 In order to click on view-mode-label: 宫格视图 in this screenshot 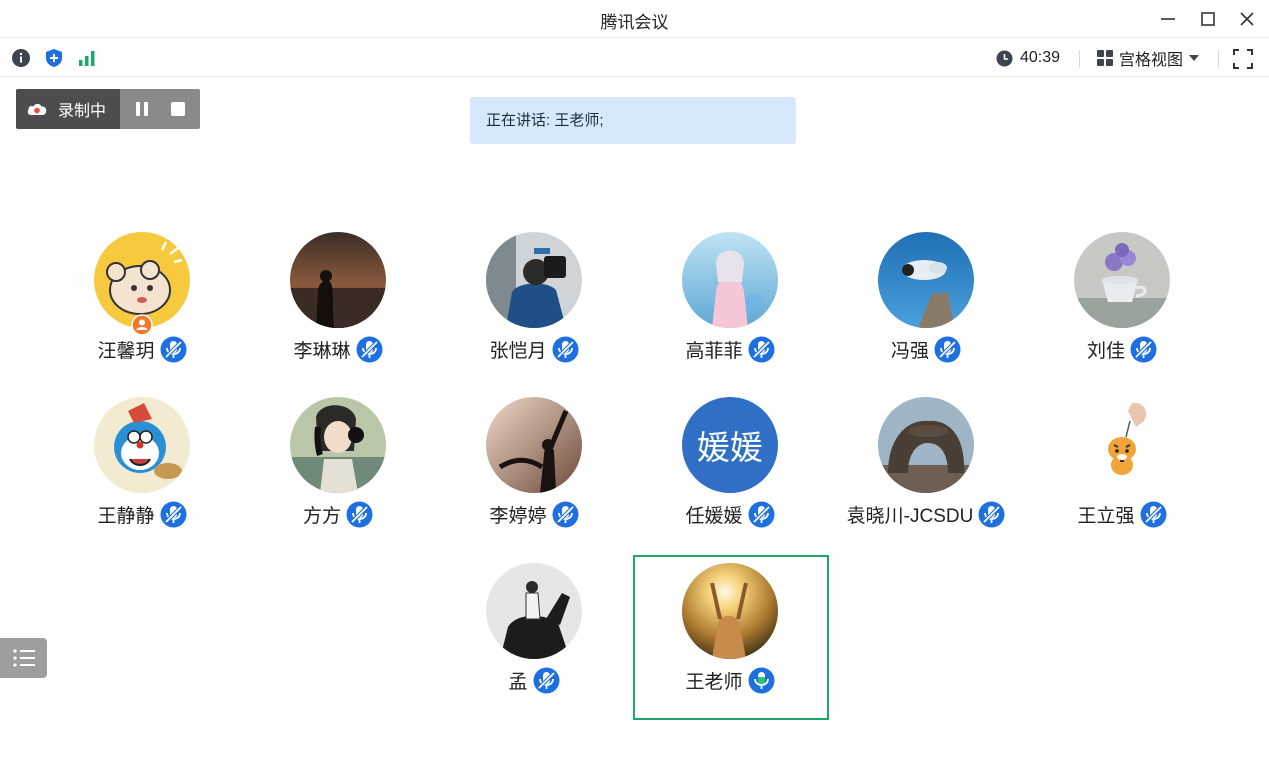, I will do `click(1151, 60)`.